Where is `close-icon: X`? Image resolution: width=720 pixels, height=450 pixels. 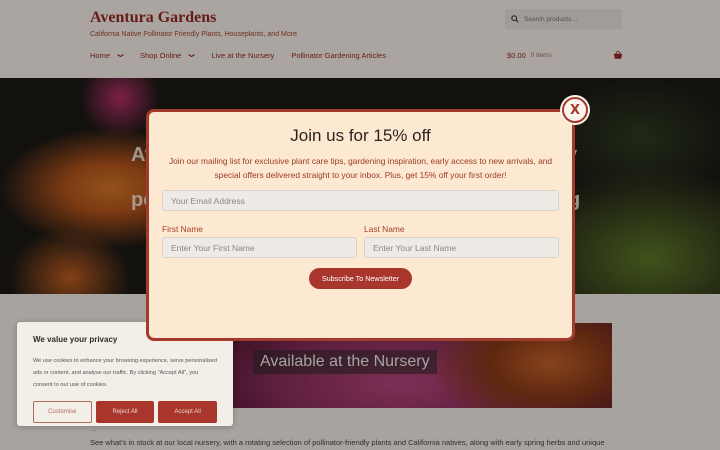 close-icon: X is located at coordinates (575, 110).